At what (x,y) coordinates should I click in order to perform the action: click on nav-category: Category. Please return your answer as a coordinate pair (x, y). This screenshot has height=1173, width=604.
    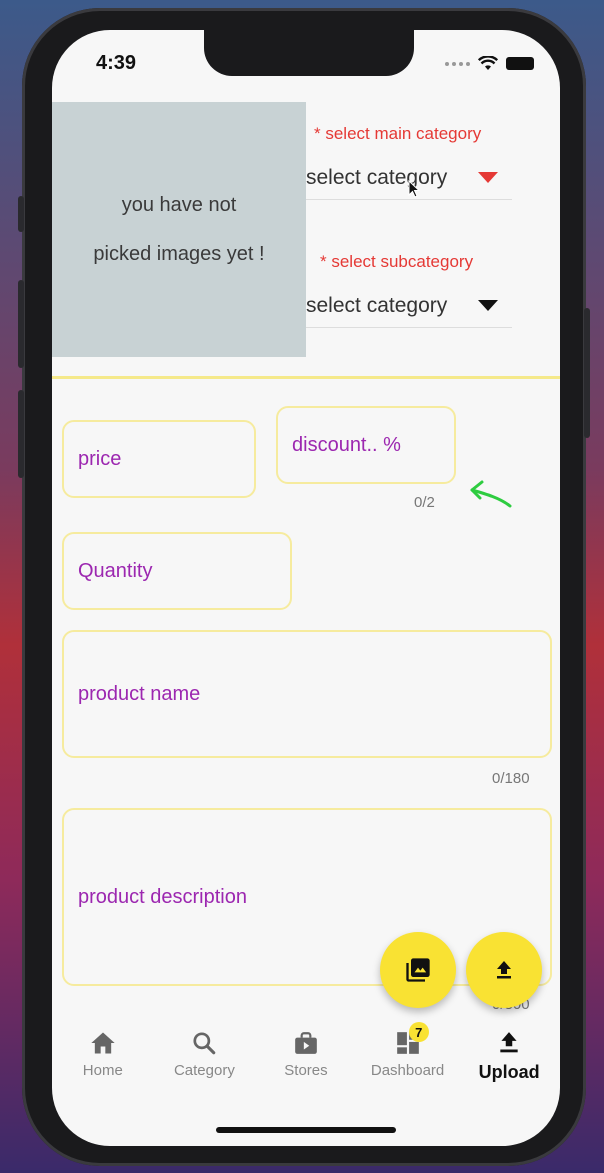
    Looking at the image, I should click on (205, 1065).